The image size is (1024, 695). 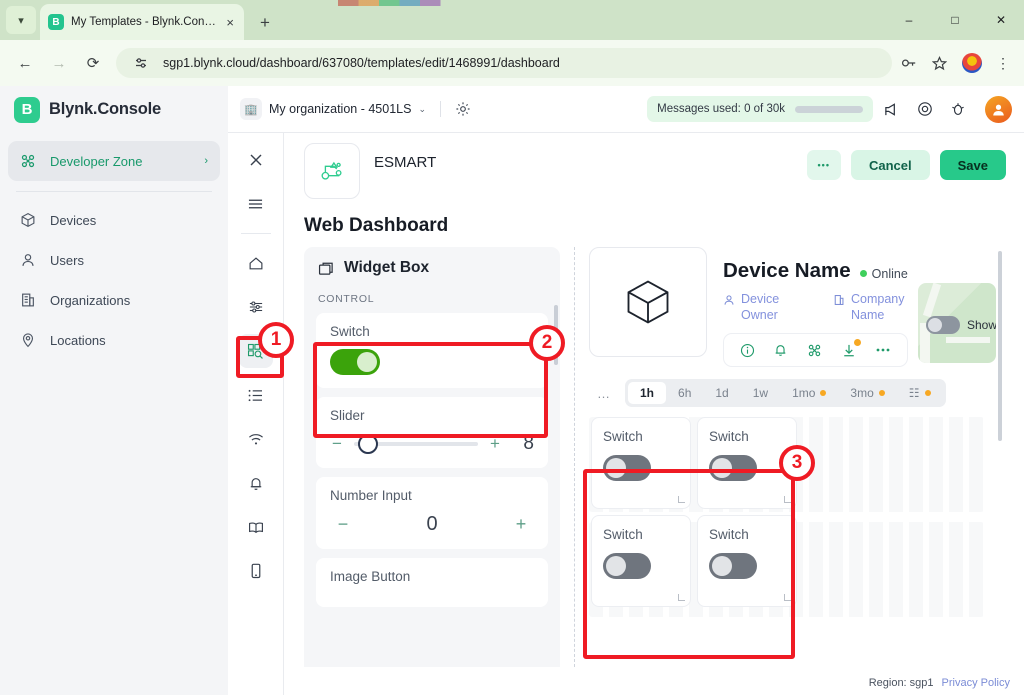 I want to click on browser-profile-avatar, so click(x=972, y=63).